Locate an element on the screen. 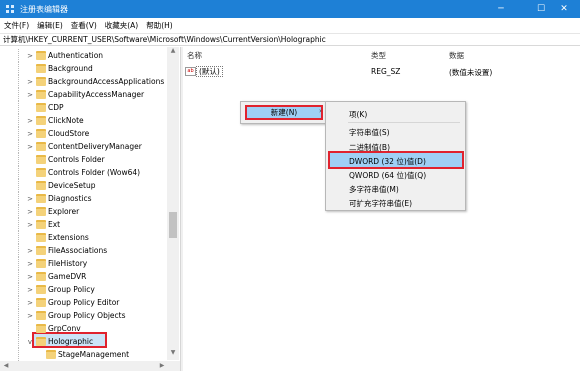  chevron-down-icon: v is located at coordinates (30, 342).